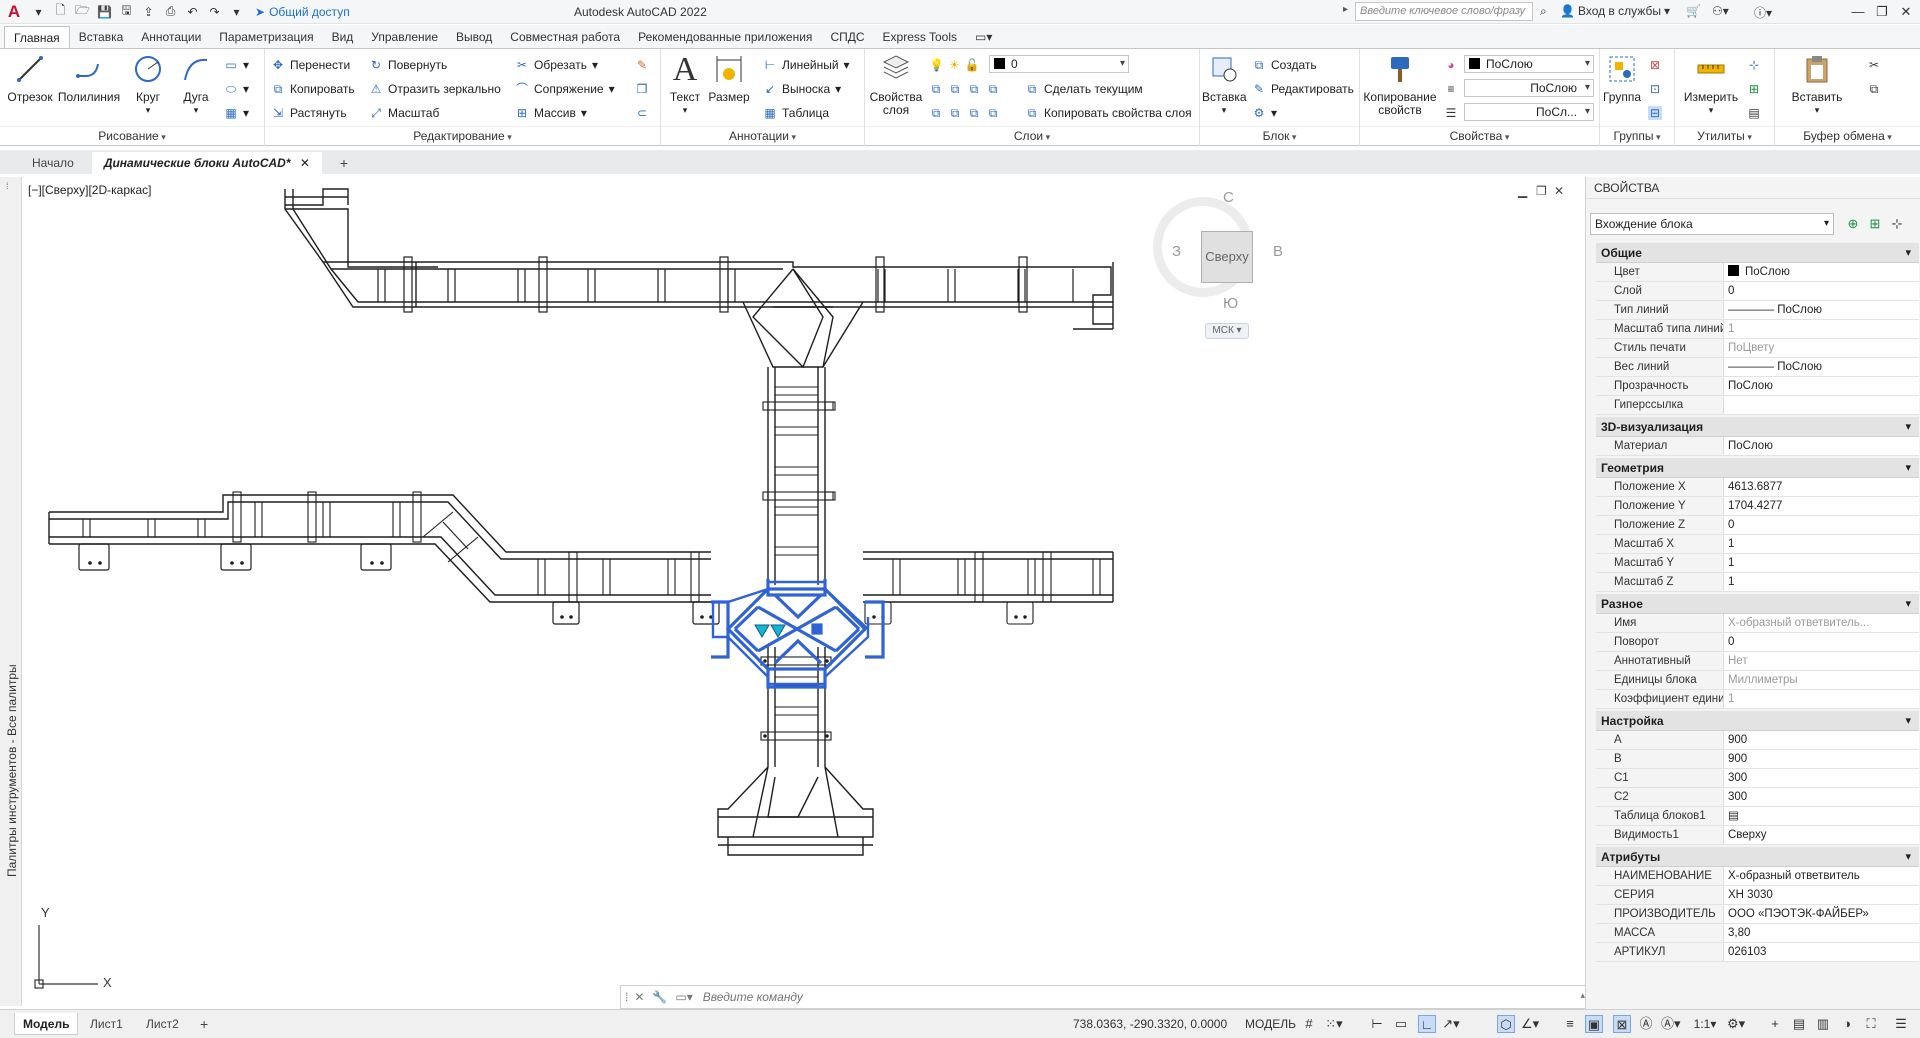 The width and height of the screenshot is (1920, 1038). Describe the element at coordinates (1594, 1024) in the screenshot. I see `transparency-icon: ▣` at that location.